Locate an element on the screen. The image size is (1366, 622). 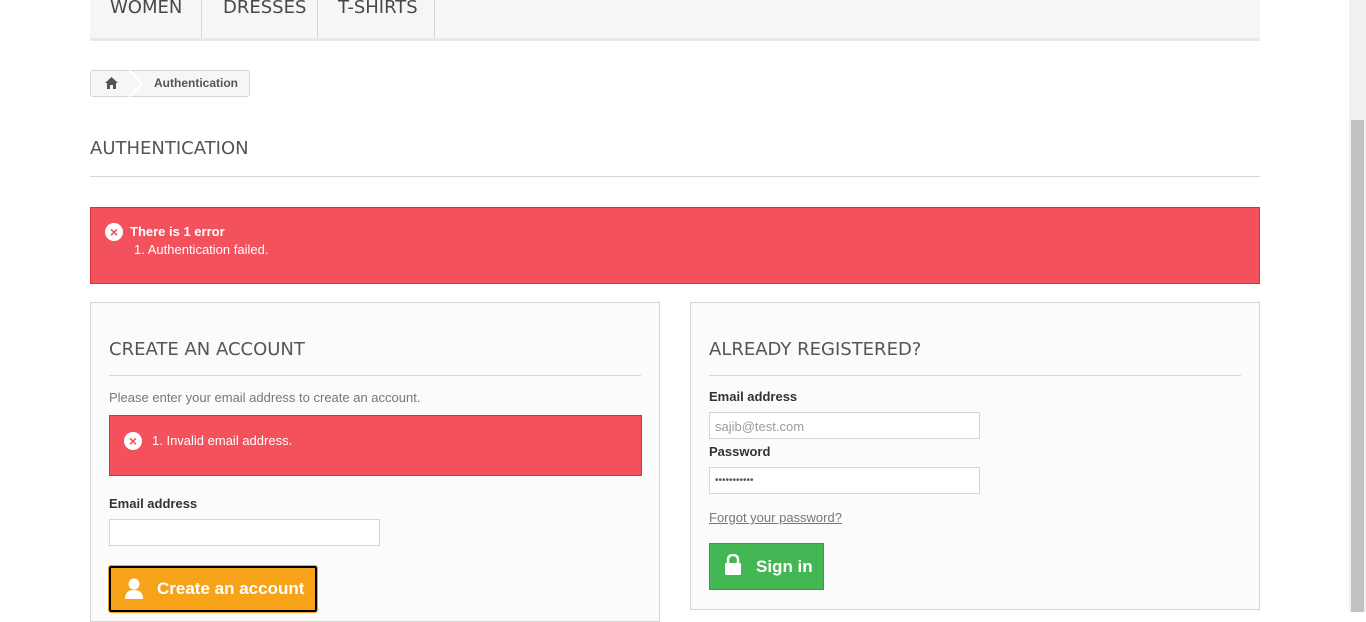
top-menu: WOMEN DRESSES T-SHIRTS is located at coordinates (675, 20).